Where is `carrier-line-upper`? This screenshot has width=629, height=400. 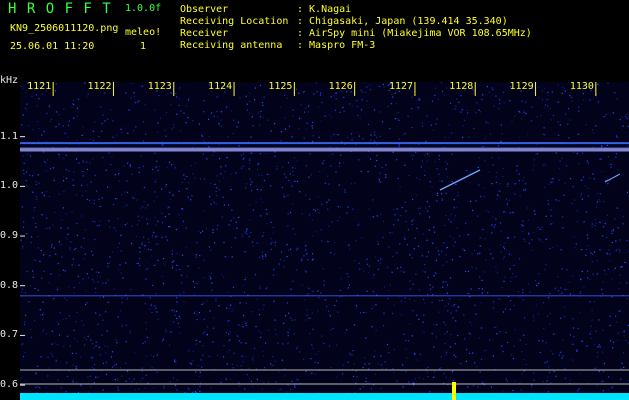 carrier-line-upper is located at coordinates (324, 143).